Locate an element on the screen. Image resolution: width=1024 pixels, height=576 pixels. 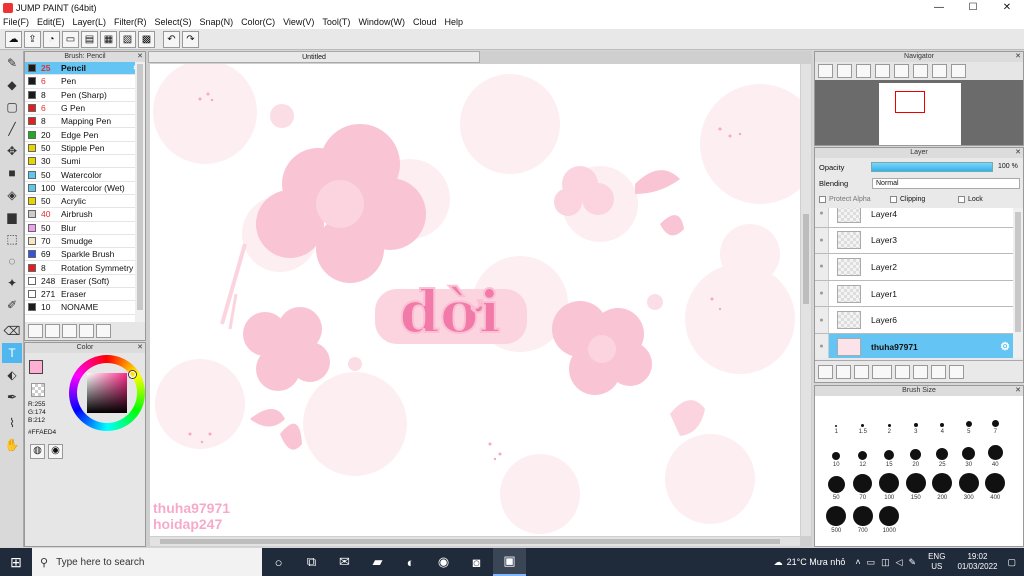
eyedropper-tool-icon: ⌇ is located at coordinates (12, 423).